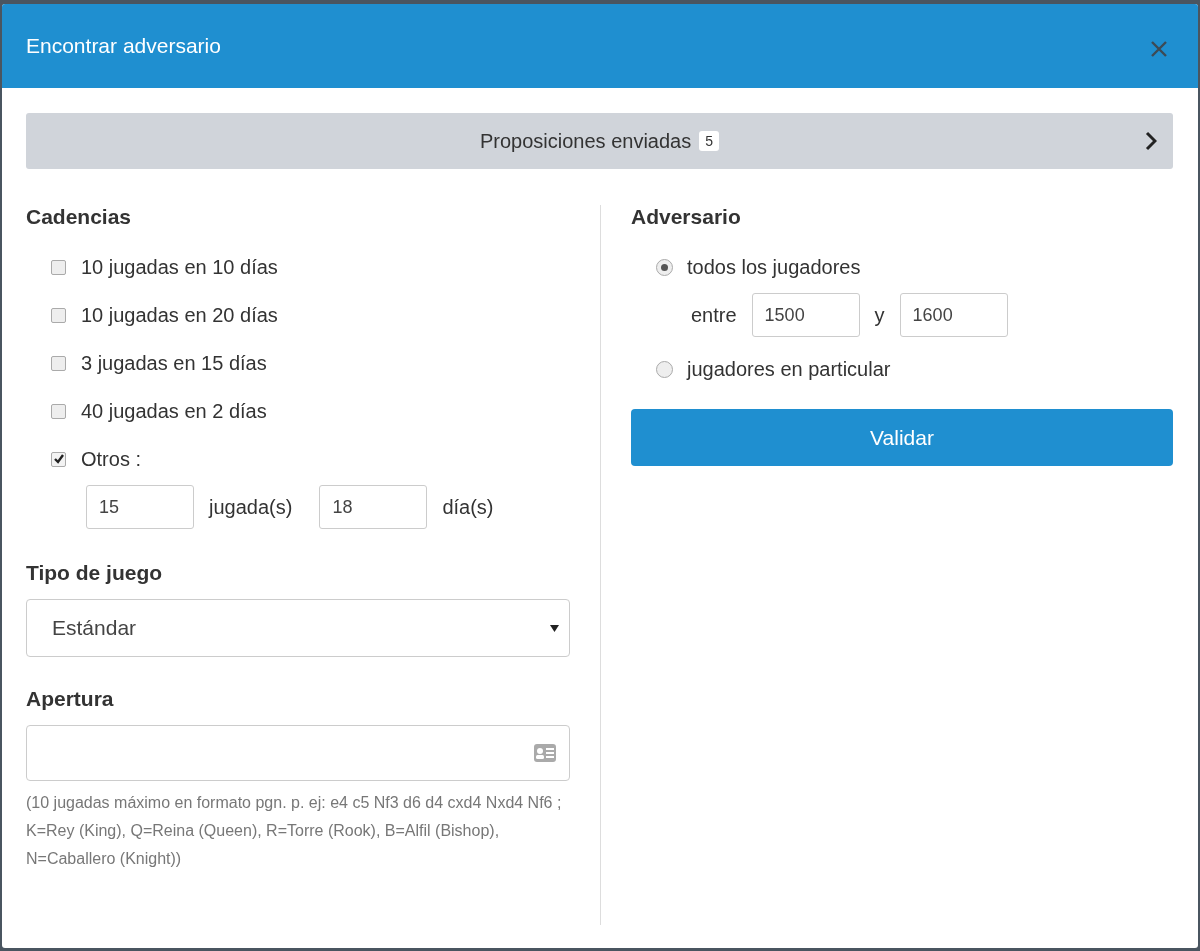 This screenshot has height=951, width=1200. Describe the element at coordinates (179, 267) in the screenshot. I see `checkbox-label: 10 jugadas en 10 días` at that location.